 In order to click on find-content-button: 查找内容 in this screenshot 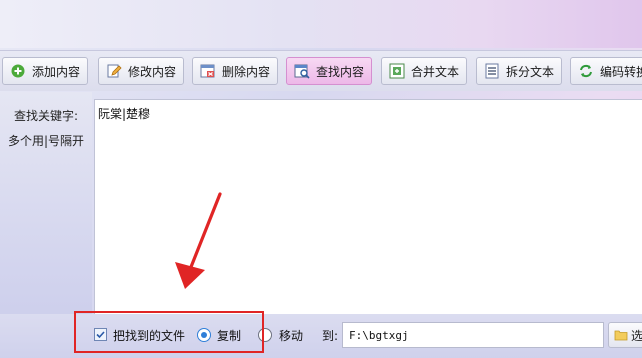, I will do `click(329, 71)`.